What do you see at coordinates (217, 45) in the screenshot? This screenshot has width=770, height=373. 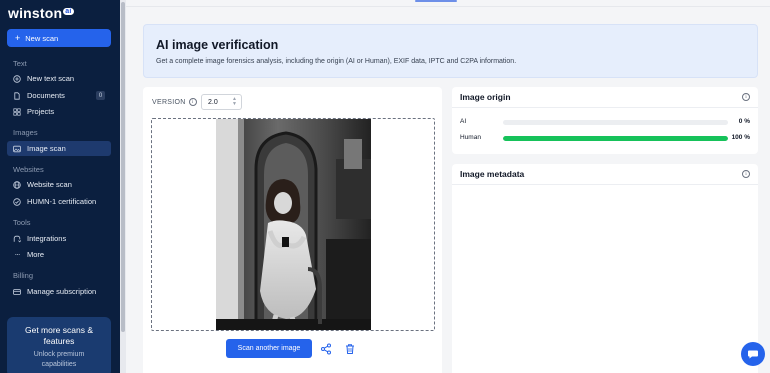 I see `page-title: AI image verification` at bounding box center [217, 45].